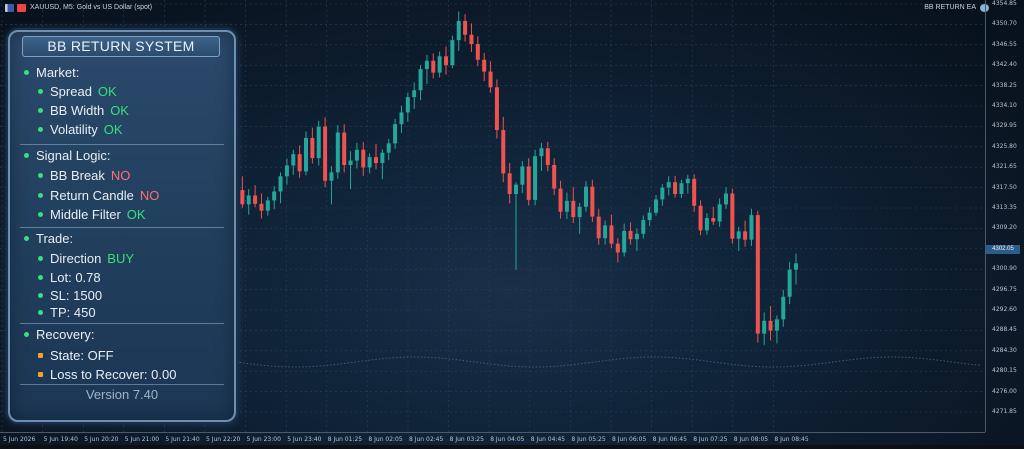 Image resolution: width=1024 pixels, height=449 pixels. What do you see at coordinates (121, 46) in the screenshot?
I see `panel-title: BB RETURN SYSTEM` at bounding box center [121, 46].